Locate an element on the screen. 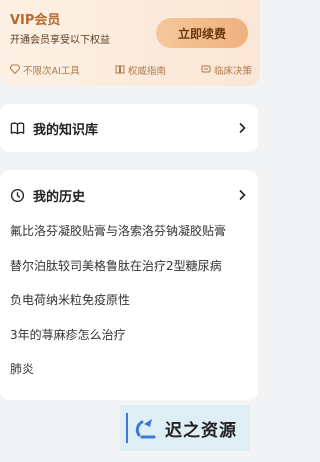 This screenshot has height=462, width=320. history-item: 氟比洛芬凝胶贴膏与洛索洛芬钠凝胶贴膏 is located at coordinates (129, 237).